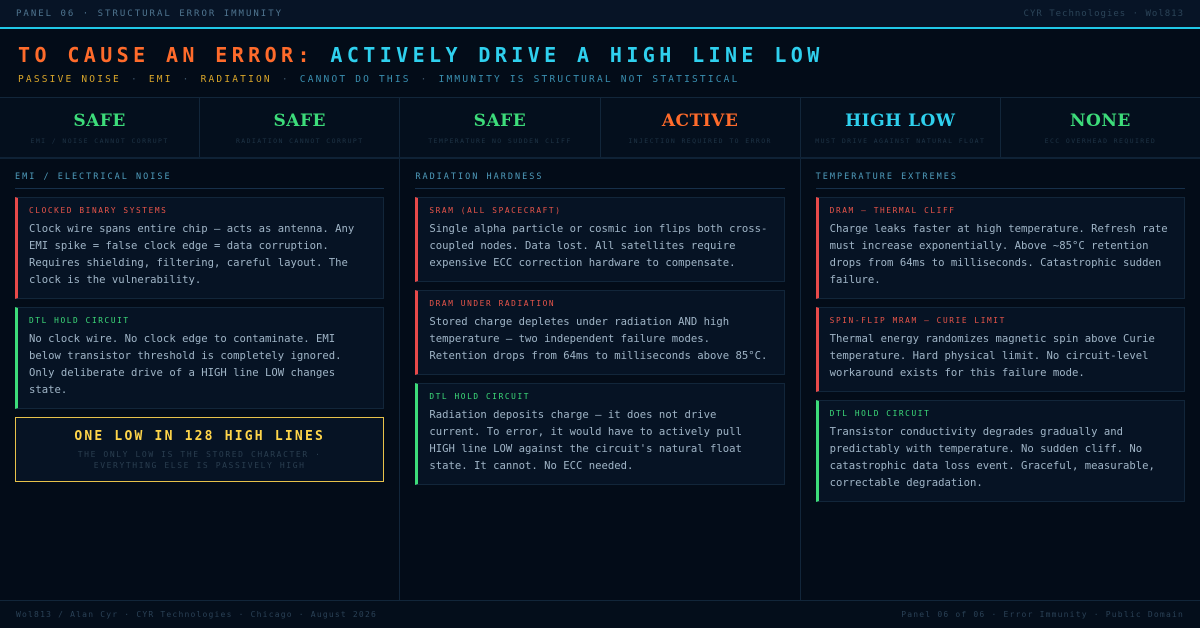  Describe the element at coordinates (900, 120) in the screenshot. I see `stat-value: HIGH LOW` at that location.